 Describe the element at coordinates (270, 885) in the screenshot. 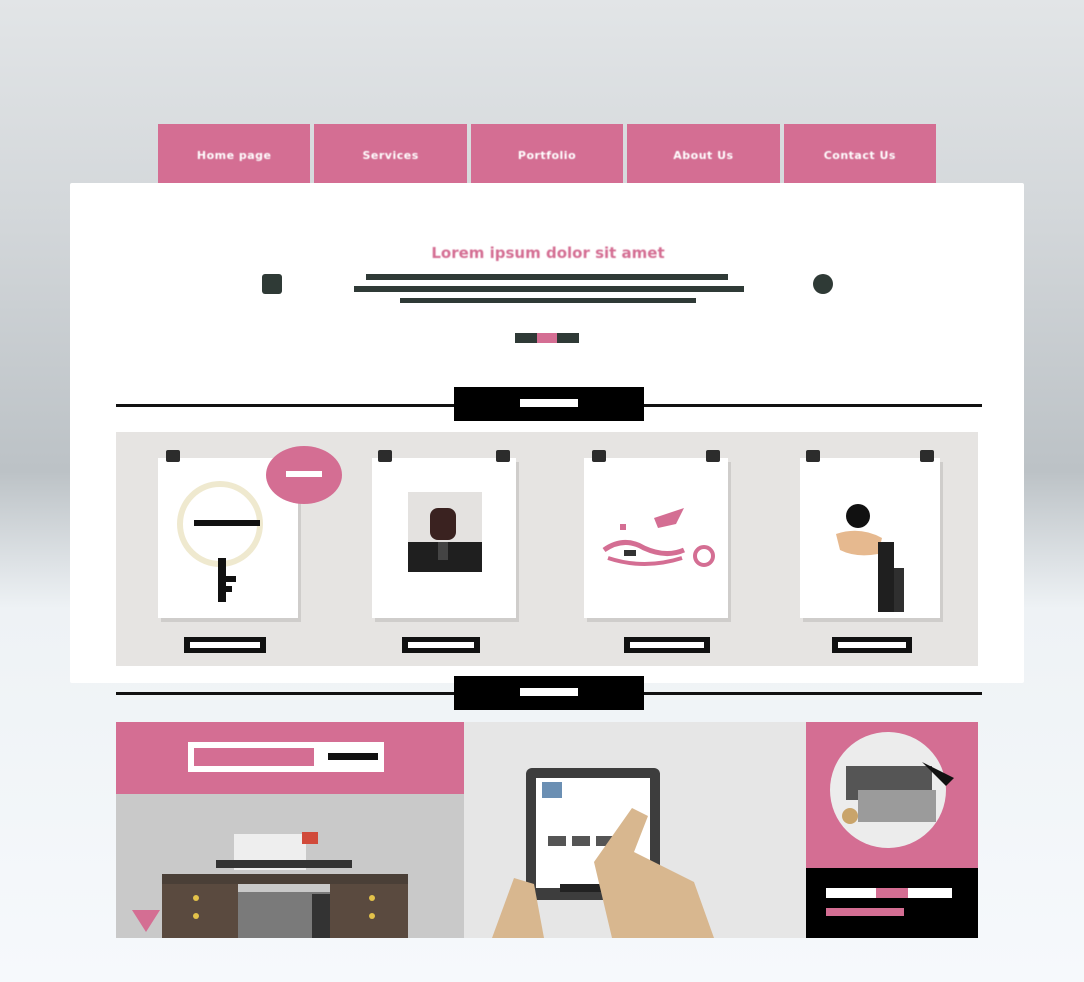

I see `office-desk-icon` at that location.